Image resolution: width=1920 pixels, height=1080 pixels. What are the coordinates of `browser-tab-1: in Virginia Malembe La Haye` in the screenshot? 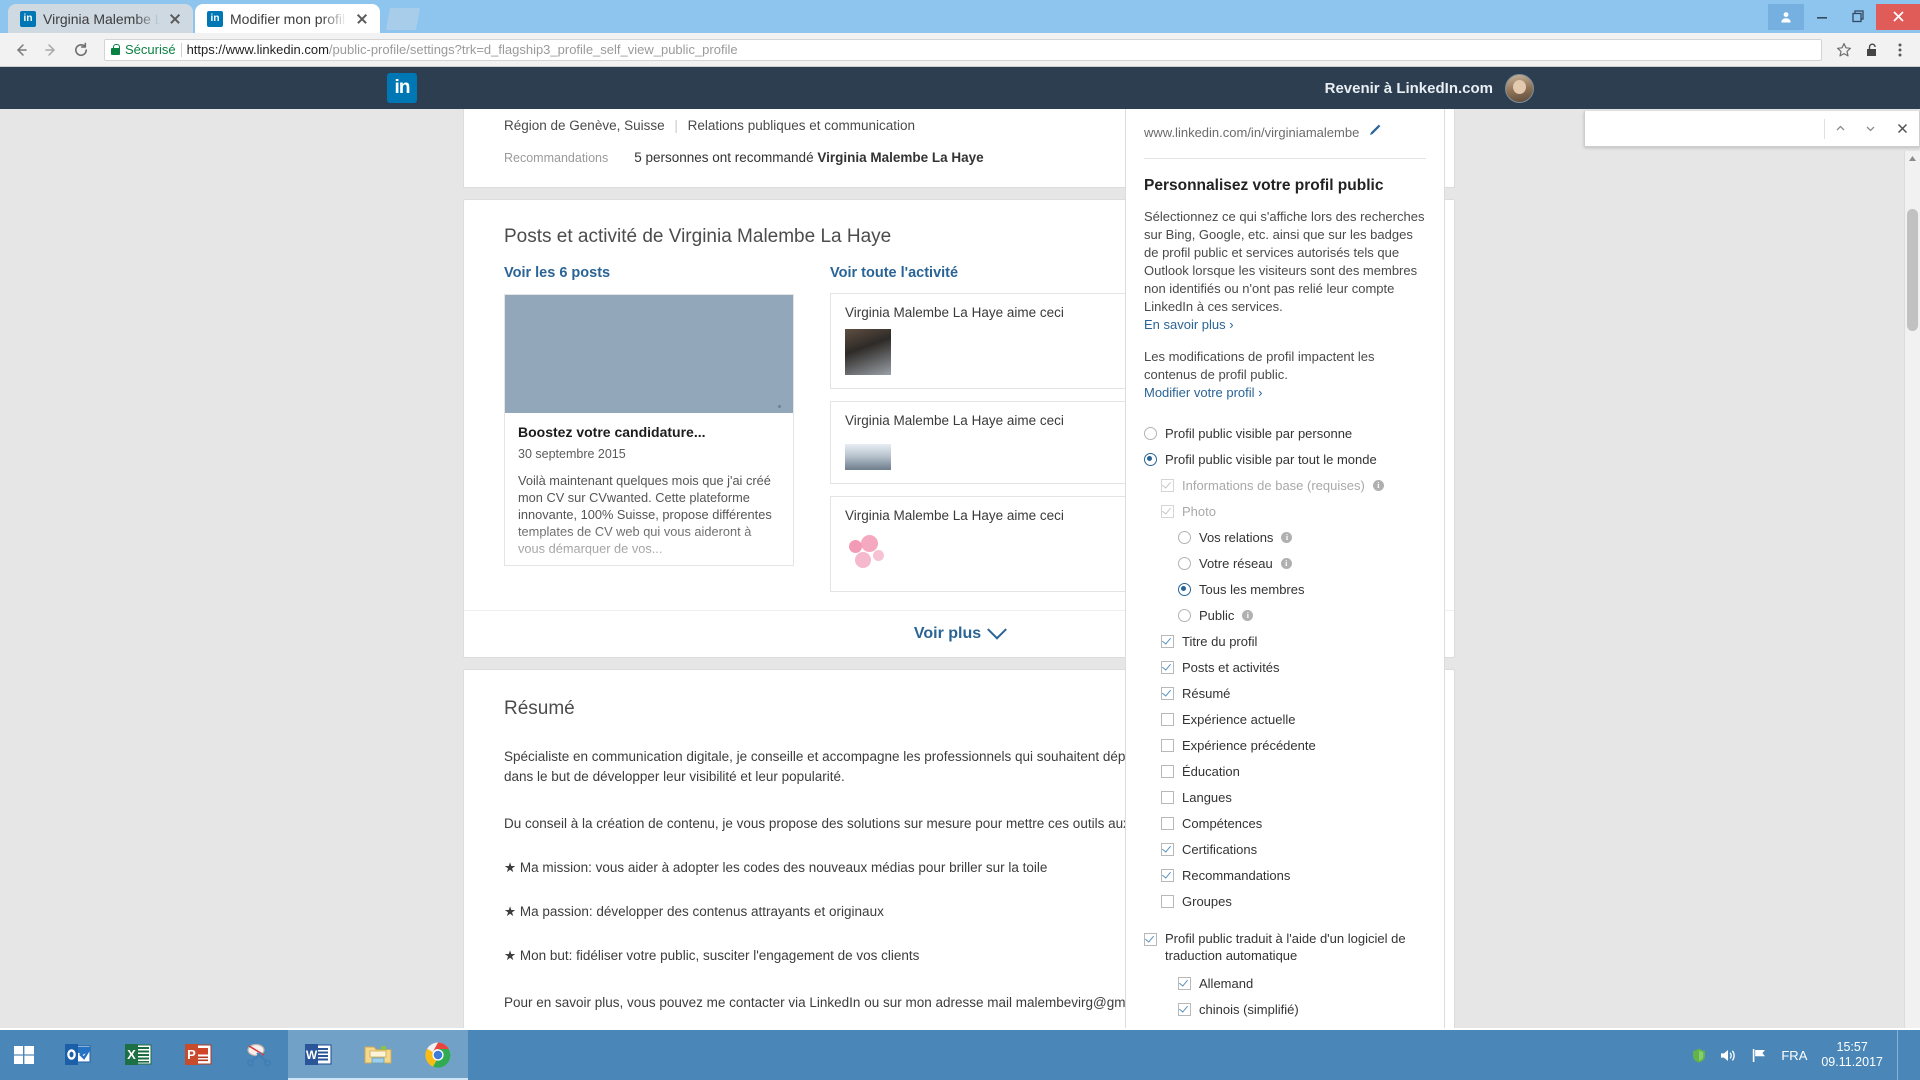 It's located at (100, 18).